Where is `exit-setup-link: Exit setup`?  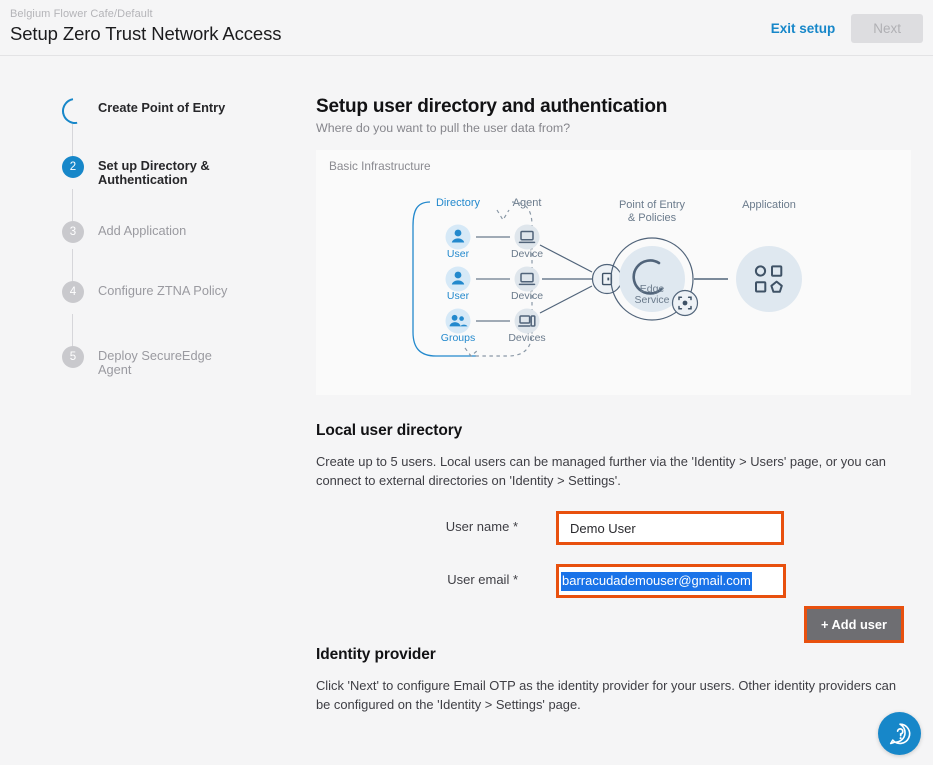 exit-setup-link: Exit setup is located at coordinates (803, 28).